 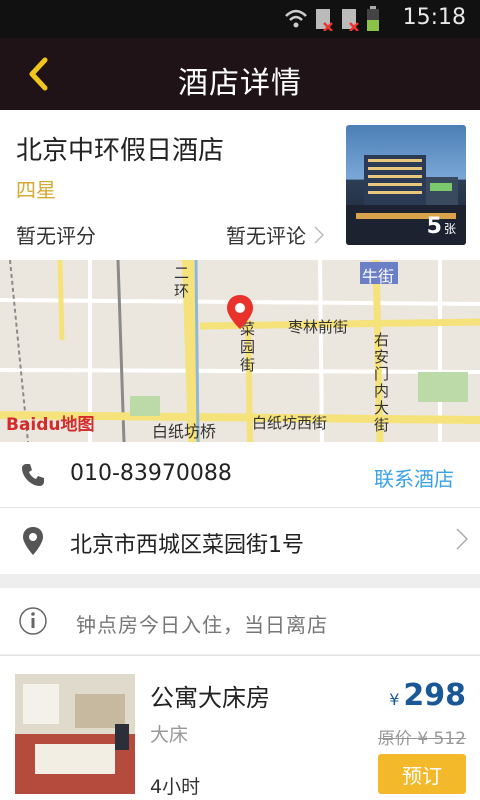 I want to click on contact-hotel-button: 联系酒店, so click(x=414, y=477).